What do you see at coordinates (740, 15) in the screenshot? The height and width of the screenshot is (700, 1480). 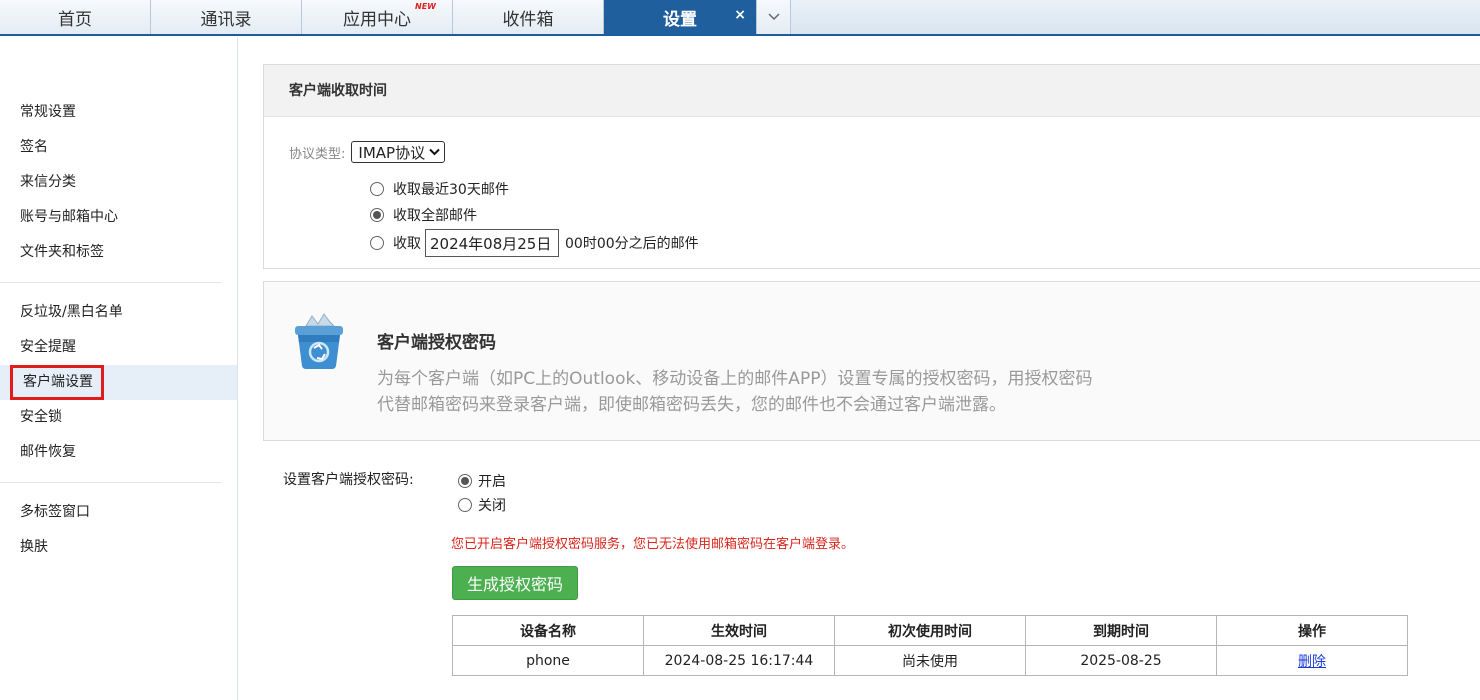 I see `close-icon: ×` at bounding box center [740, 15].